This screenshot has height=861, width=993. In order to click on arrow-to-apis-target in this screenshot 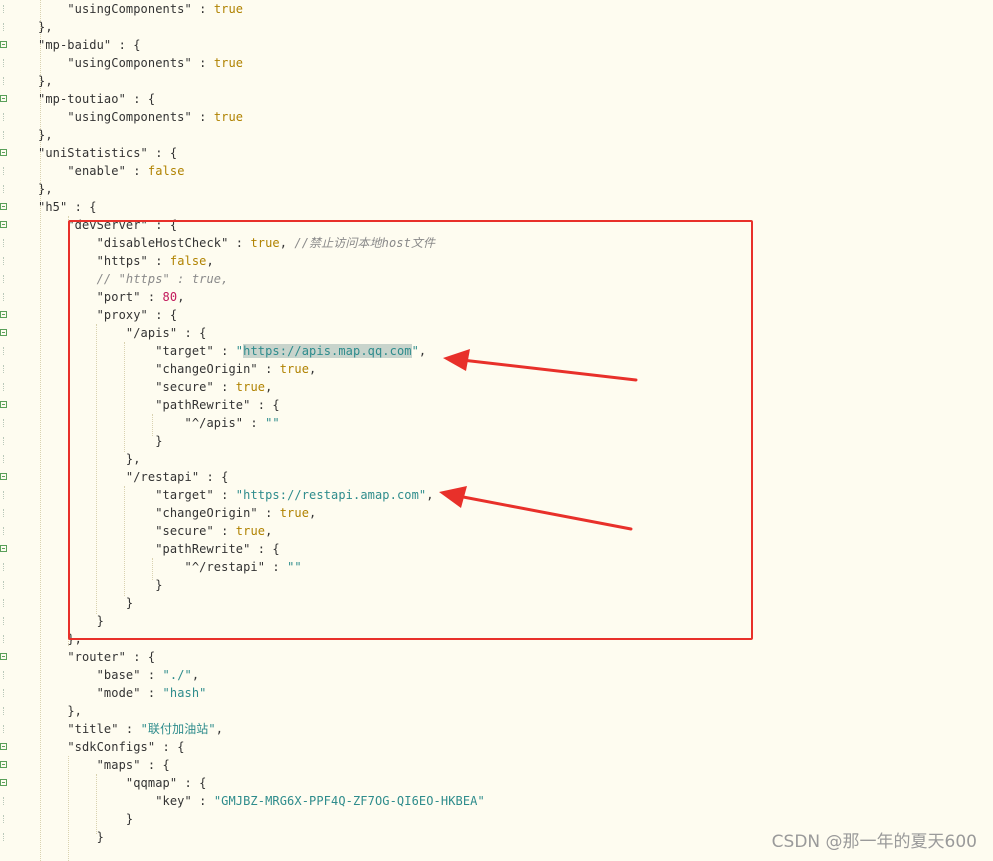, I will do `click(540, 365)`.